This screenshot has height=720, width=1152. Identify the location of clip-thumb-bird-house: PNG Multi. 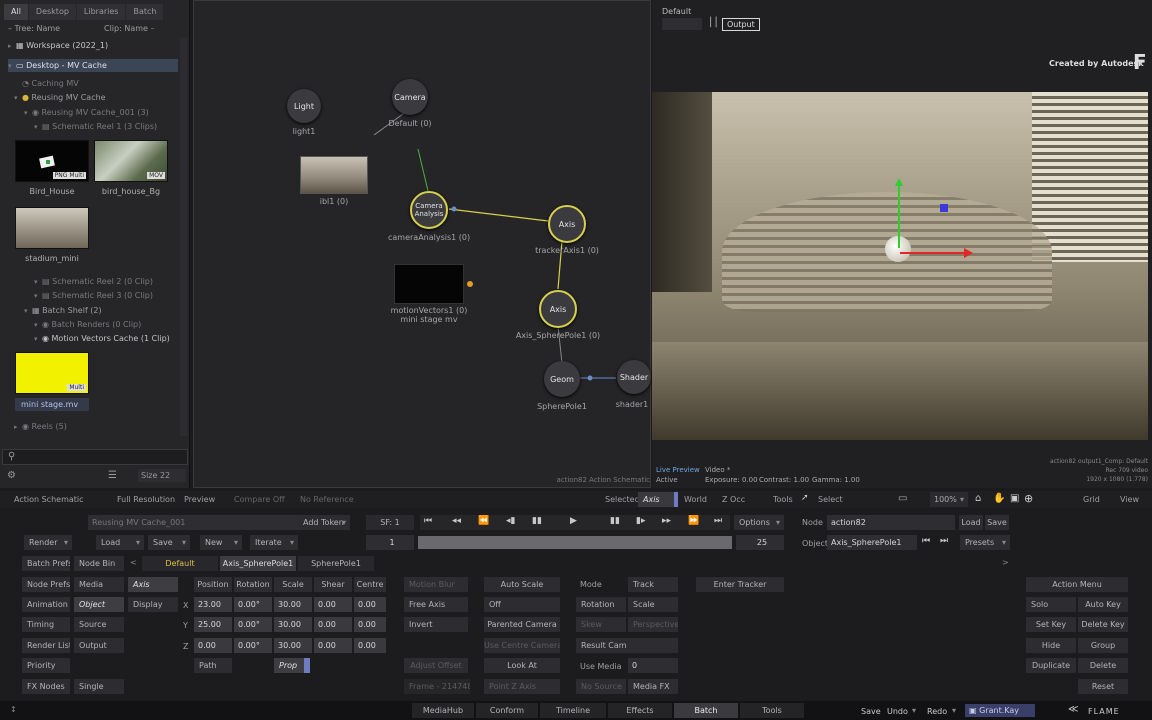
(52, 161).